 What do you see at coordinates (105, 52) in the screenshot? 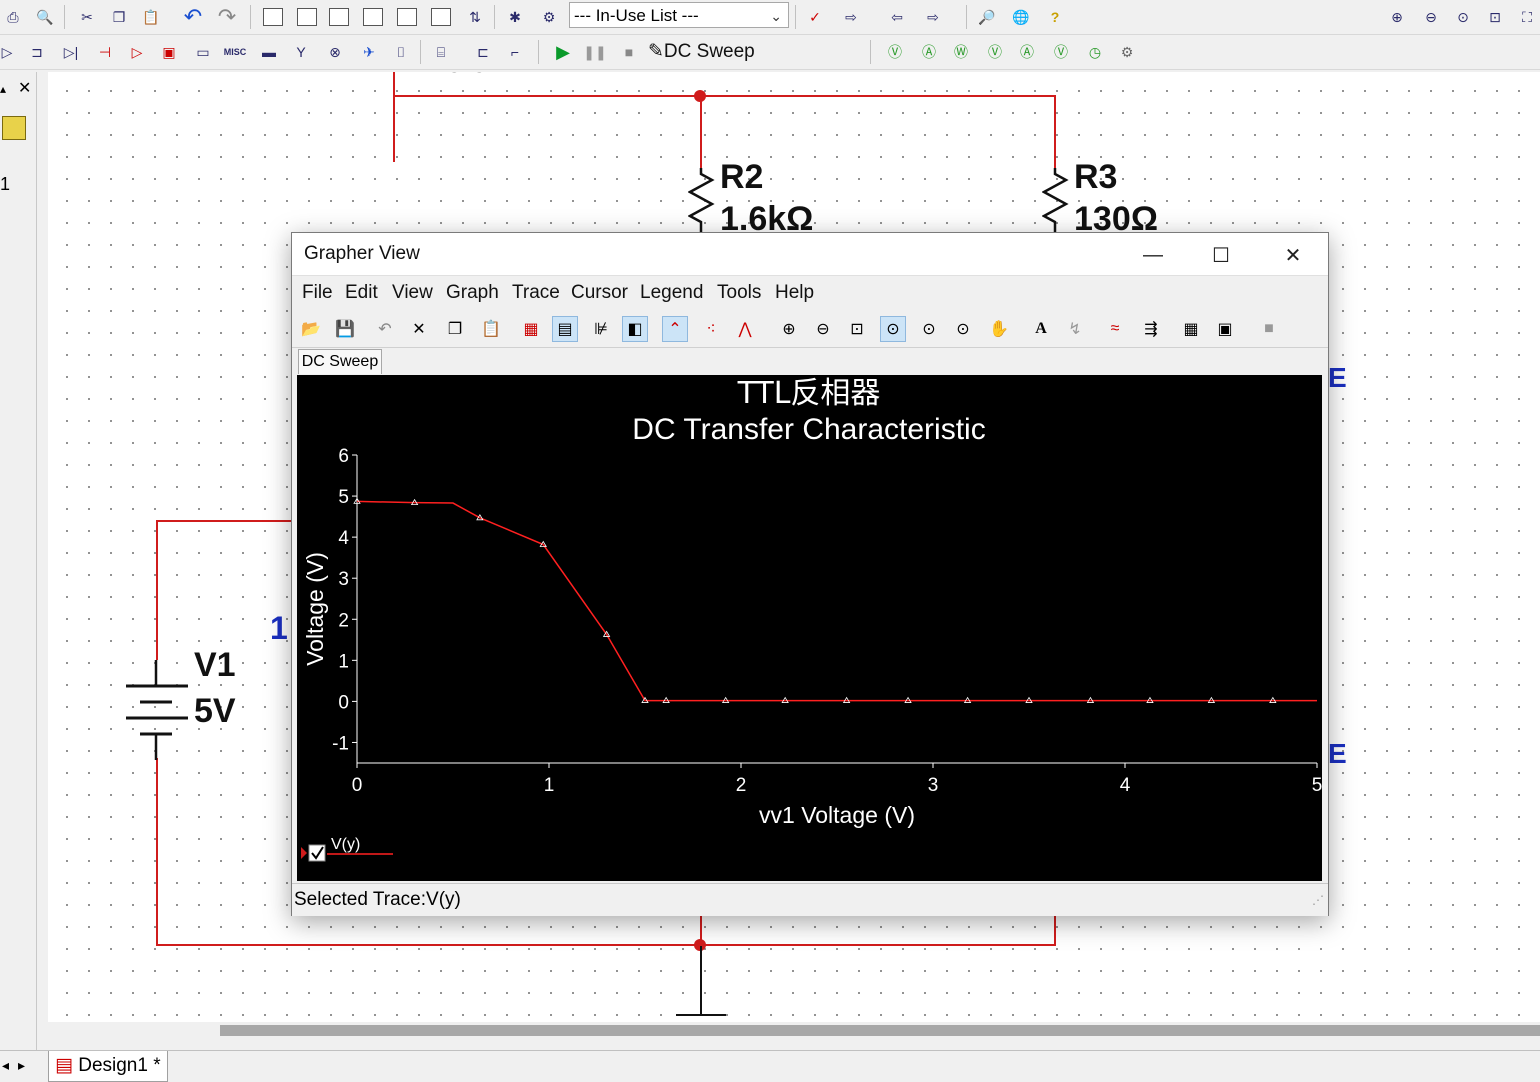
I see `transistor-component-icon: ⊣` at bounding box center [105, 52].